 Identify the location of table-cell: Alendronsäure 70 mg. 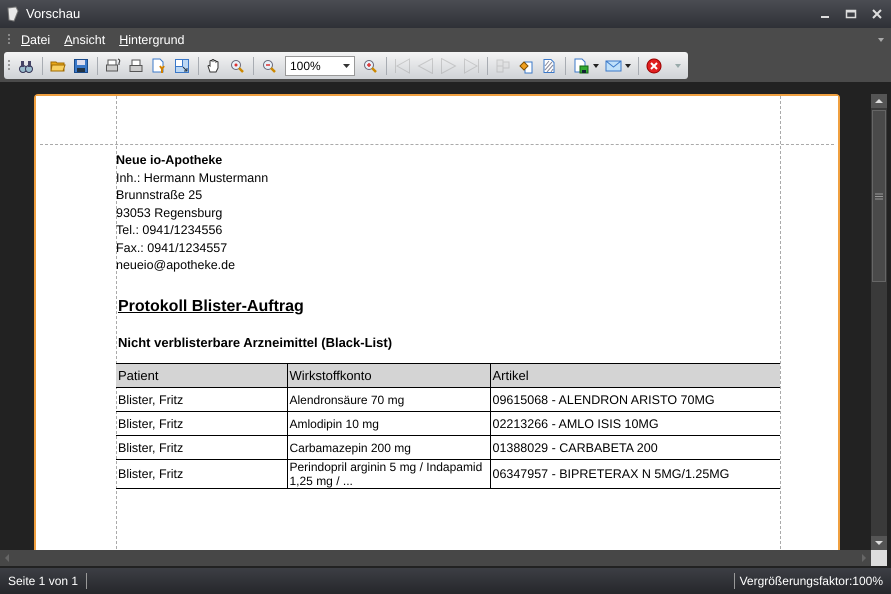
(388, 400).